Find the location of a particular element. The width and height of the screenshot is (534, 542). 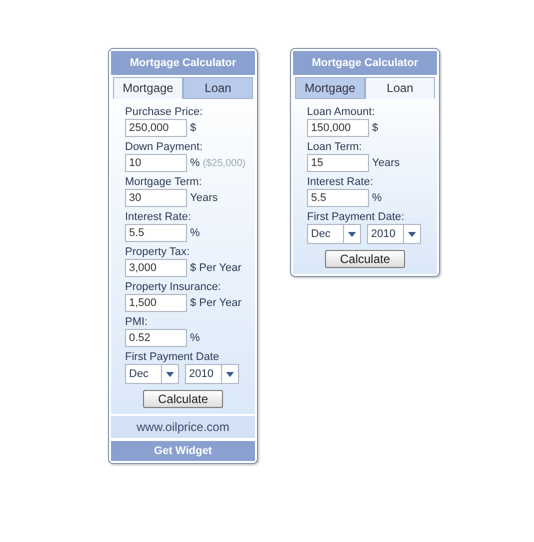

field-label: Purchase Price: is located at coordinates (164, 112).